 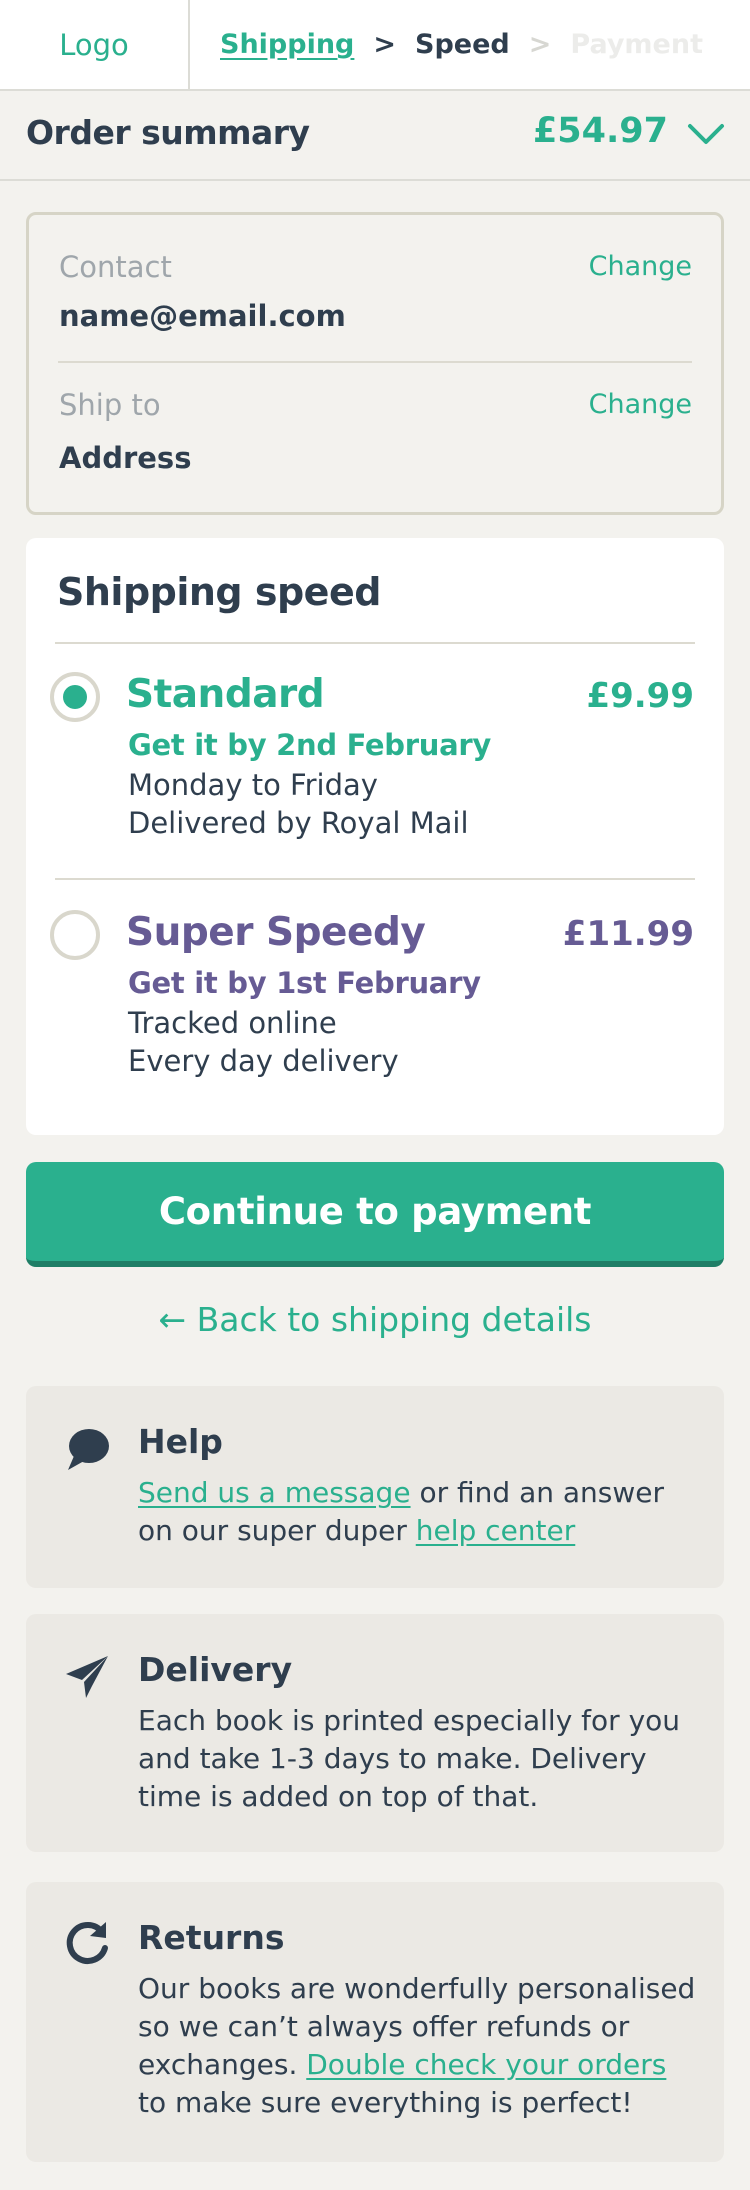 What do you see at coordinates (274, 1492) in the screenshot?
I see `send-message-link: Send us a message` at bounding box center [274, 1492].